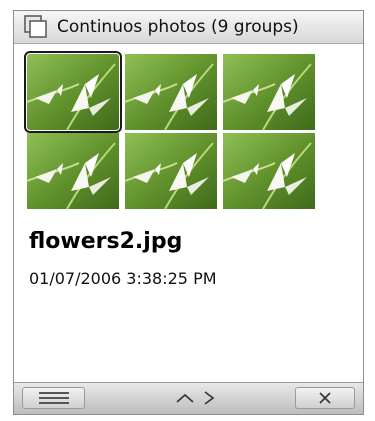 The width and height of the screenshot is (375, 421). I want to click on selected-filename: flowers2.jpg, so click(106, 241).